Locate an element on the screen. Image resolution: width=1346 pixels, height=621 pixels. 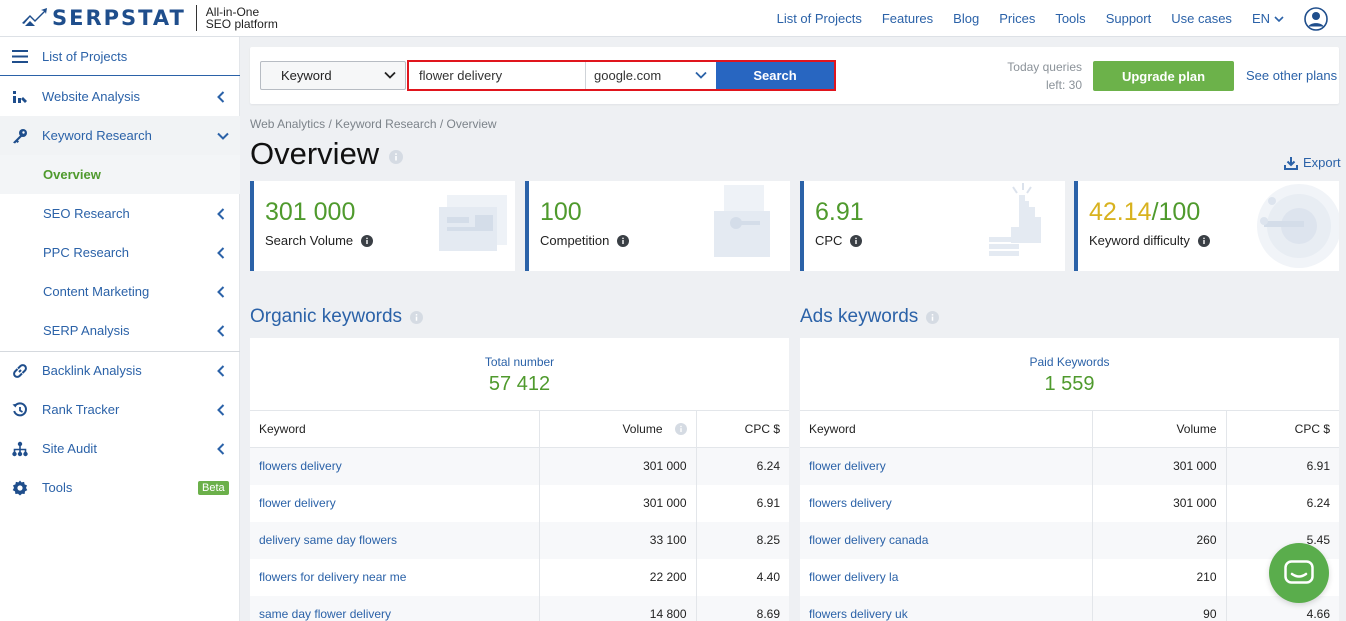
table-row: flowers delivery uk 90 4.66 is located at coordinates (1069, 608).